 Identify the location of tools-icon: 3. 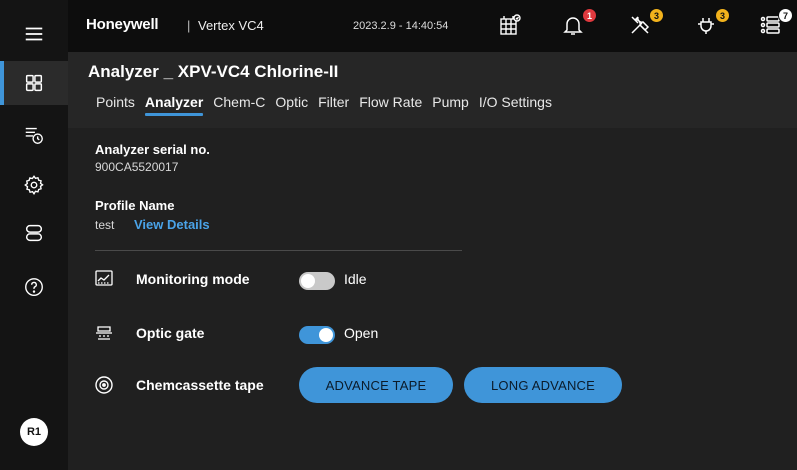
(646, 23).